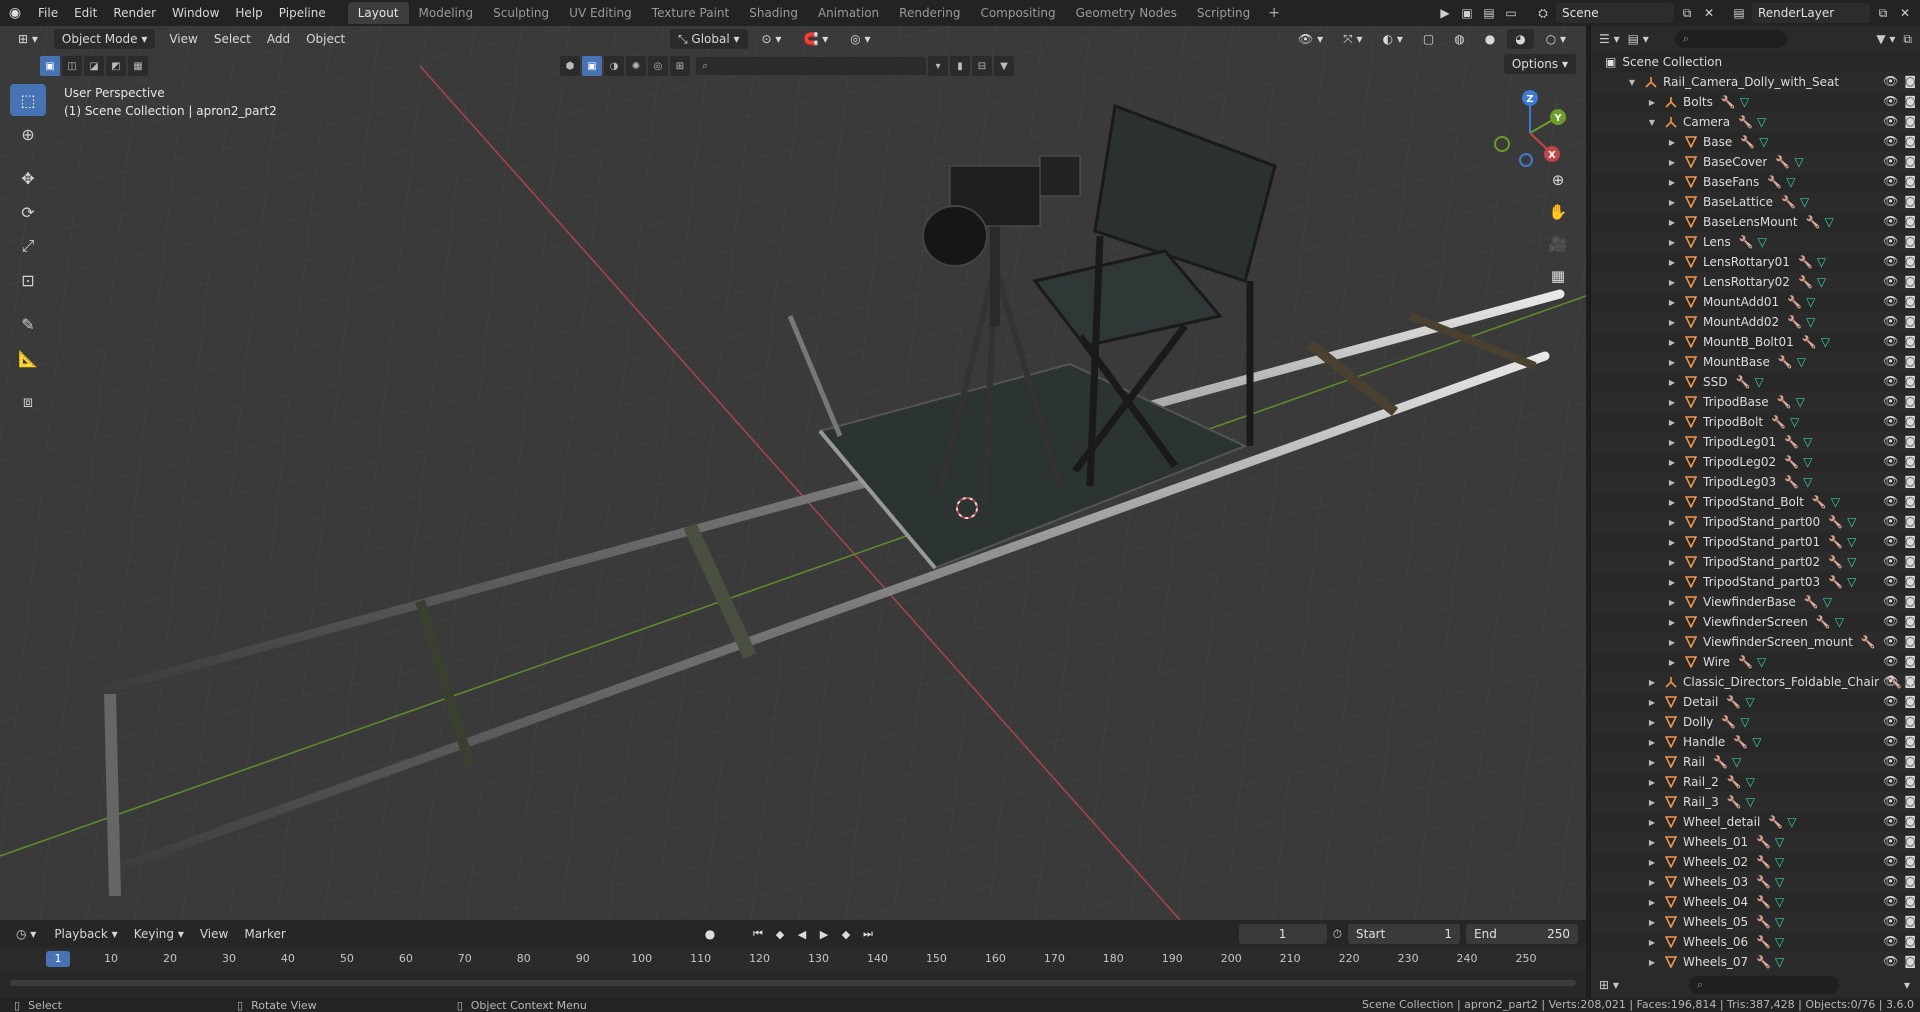 Image resolution: width=1920 pixels, height=1012 pixels. Describe the element at coordinates (1428, 39) in the screenshot. I see `xray-icon: ▢` at that location.